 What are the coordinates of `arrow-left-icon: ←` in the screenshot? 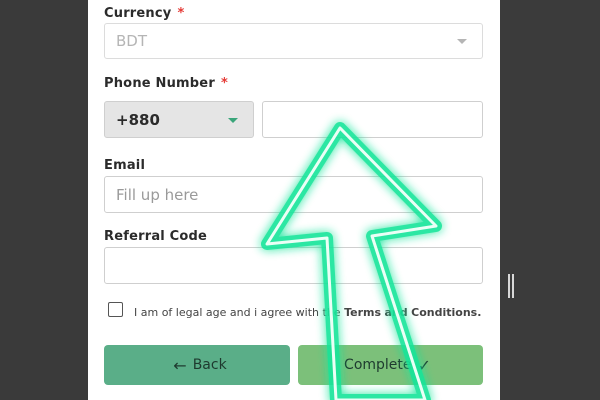 It's located at (180, 365).